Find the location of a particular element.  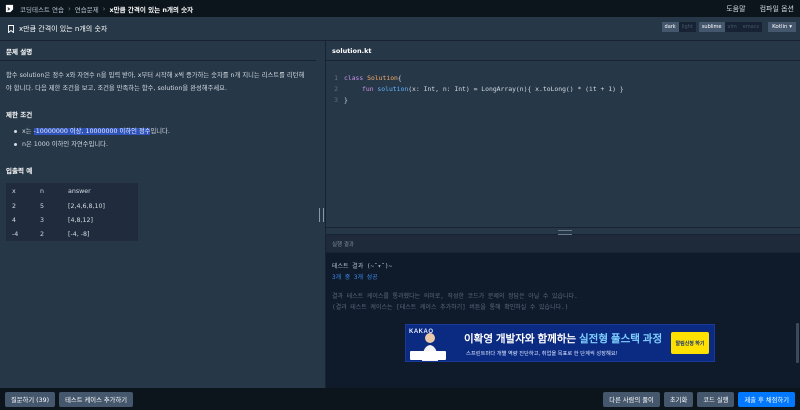

ad-title-accent: 실전형 풀스택 과정 is located at coordinates (621, 339).